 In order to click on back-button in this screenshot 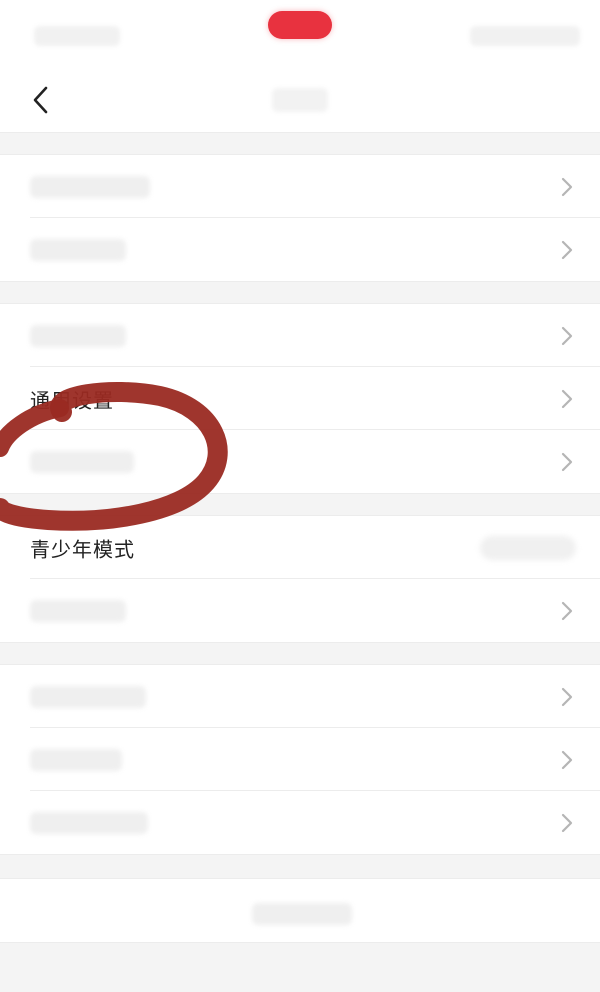, I will do `click(40, 100)`.